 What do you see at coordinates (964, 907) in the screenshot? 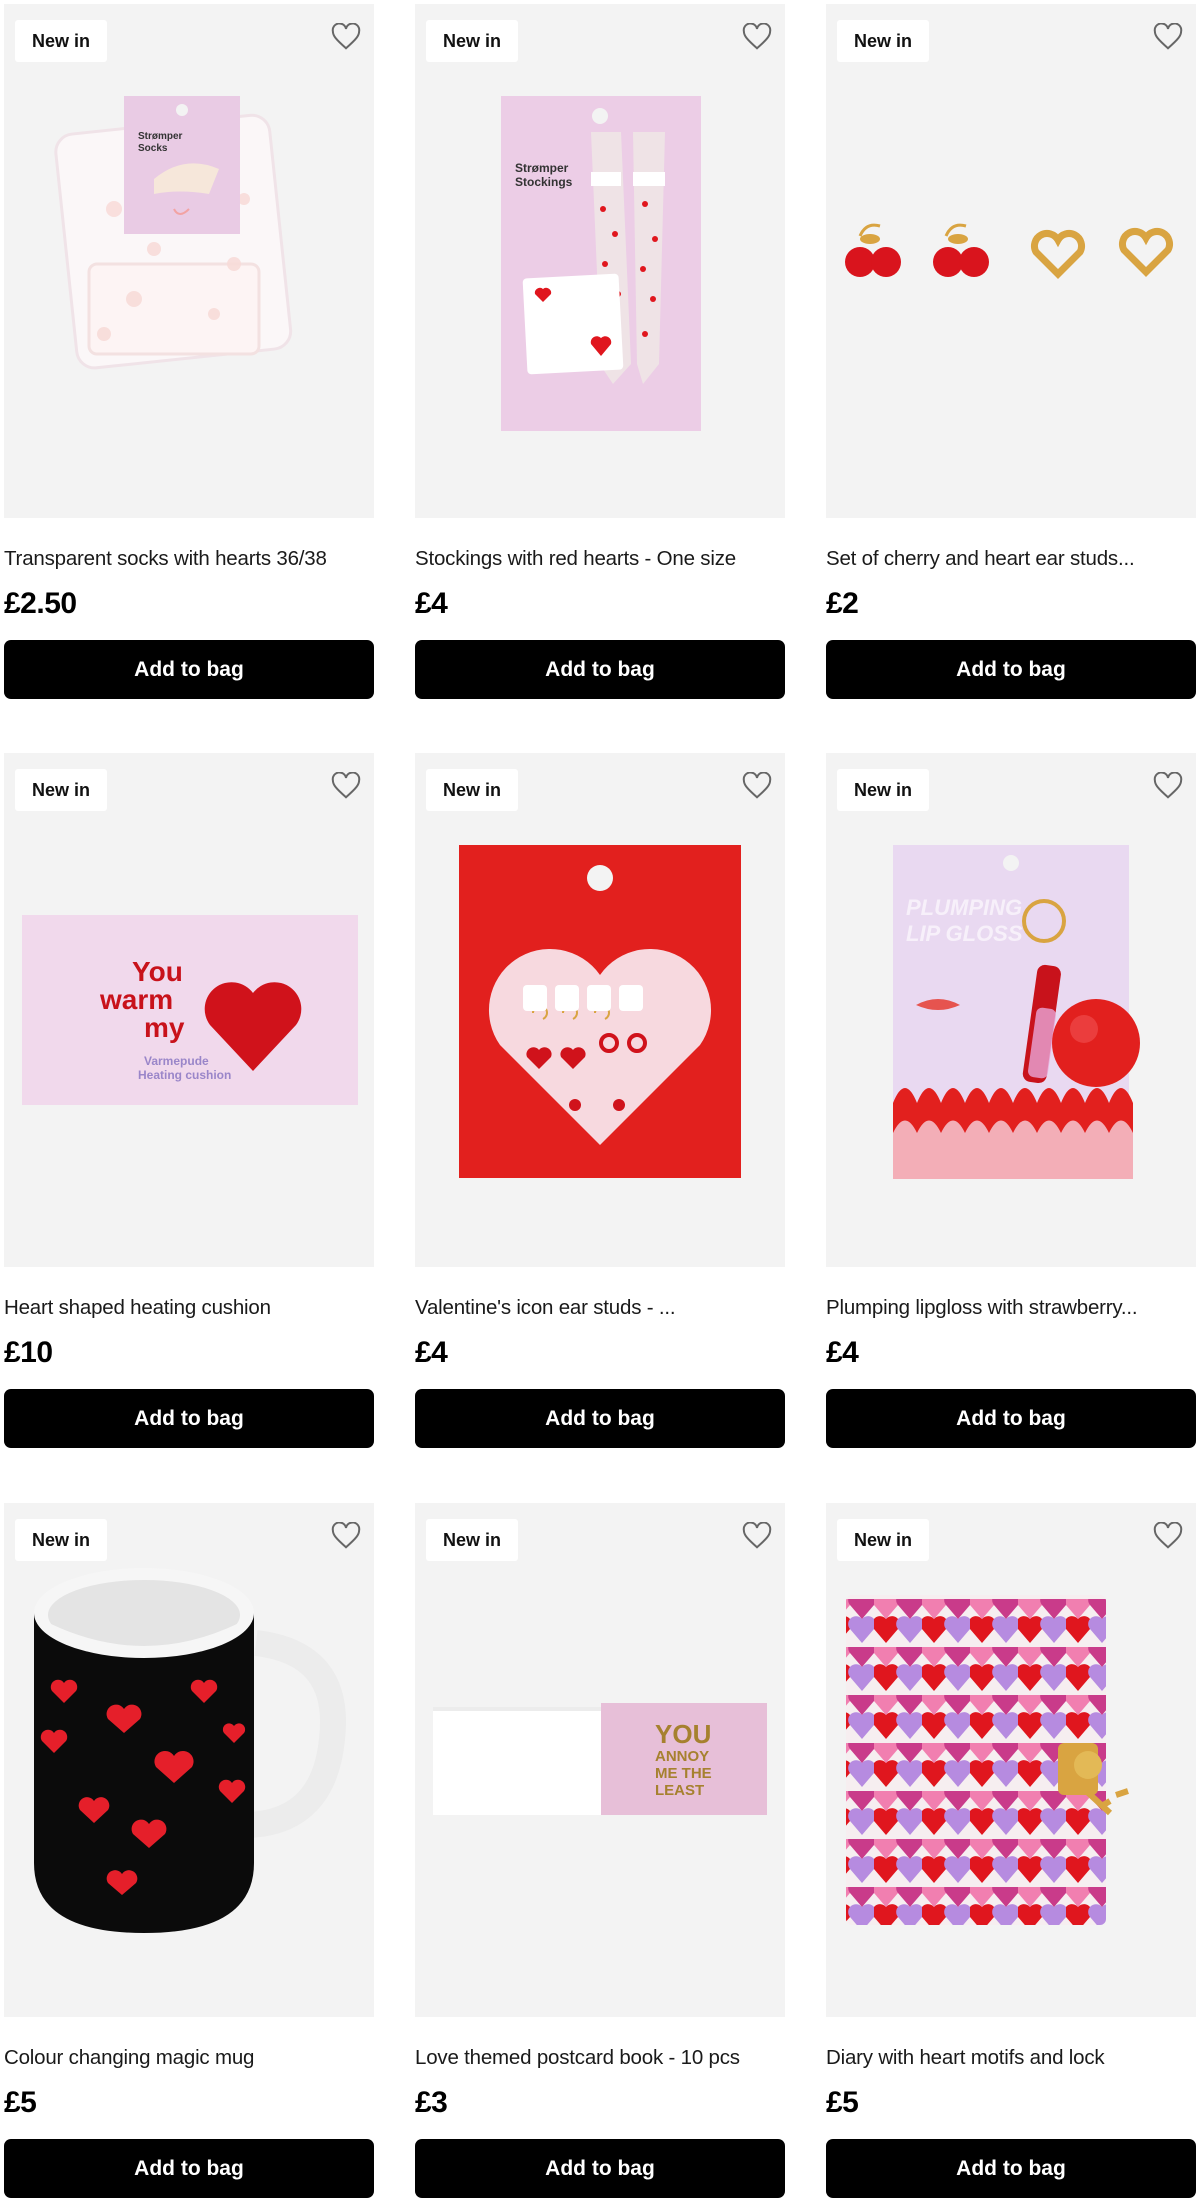
I see `pack-text: PLUMPING` at bounding box center [964, 907].